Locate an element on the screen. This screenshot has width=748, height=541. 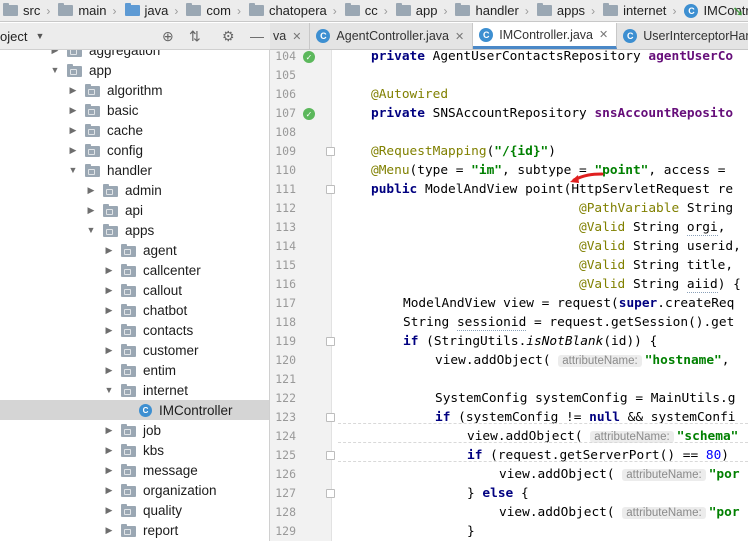
code-line: 126 view.addObject( attributeName: "por is located at coordinates (507, 474).